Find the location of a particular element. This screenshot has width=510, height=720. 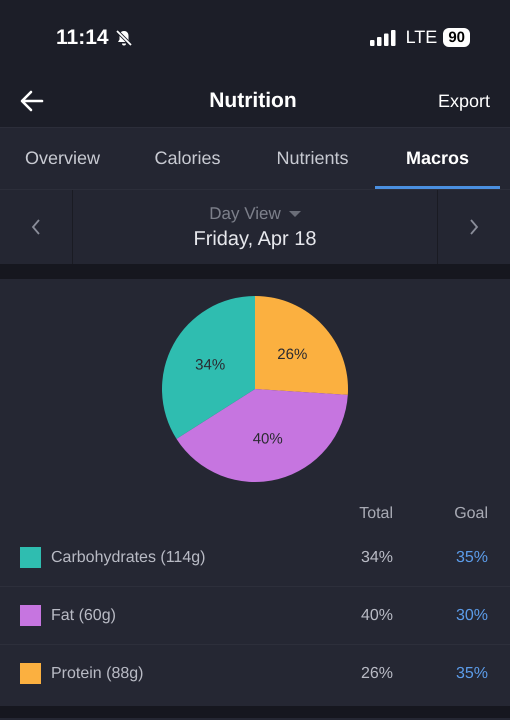

signal-icon is located at coordinates (383, 38).